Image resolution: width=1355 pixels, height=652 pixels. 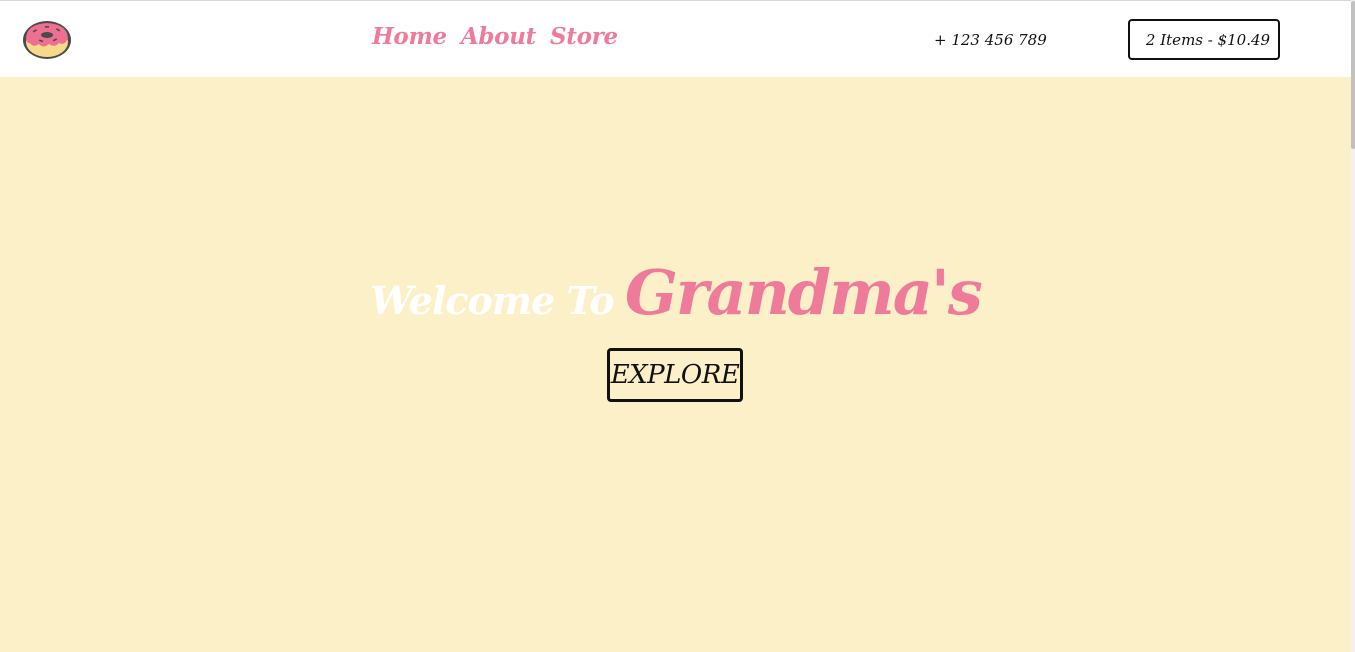 What do you see at coordinates (803, 292) in the screenshot?
I see `hero-brand-name: Grandma's` at bounding box center [803, 292].